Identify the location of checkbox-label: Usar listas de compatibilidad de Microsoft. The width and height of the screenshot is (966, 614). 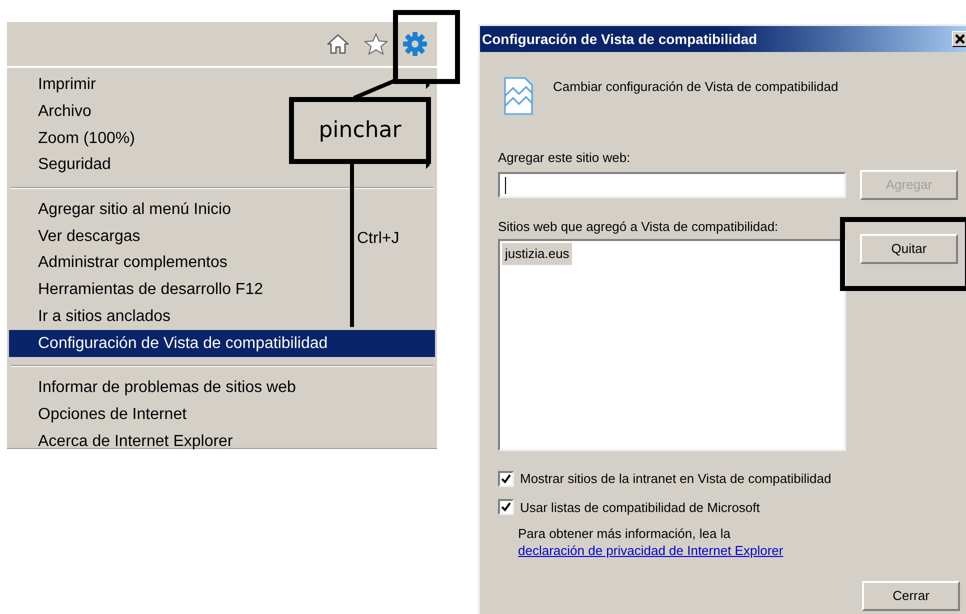
(640, 507).